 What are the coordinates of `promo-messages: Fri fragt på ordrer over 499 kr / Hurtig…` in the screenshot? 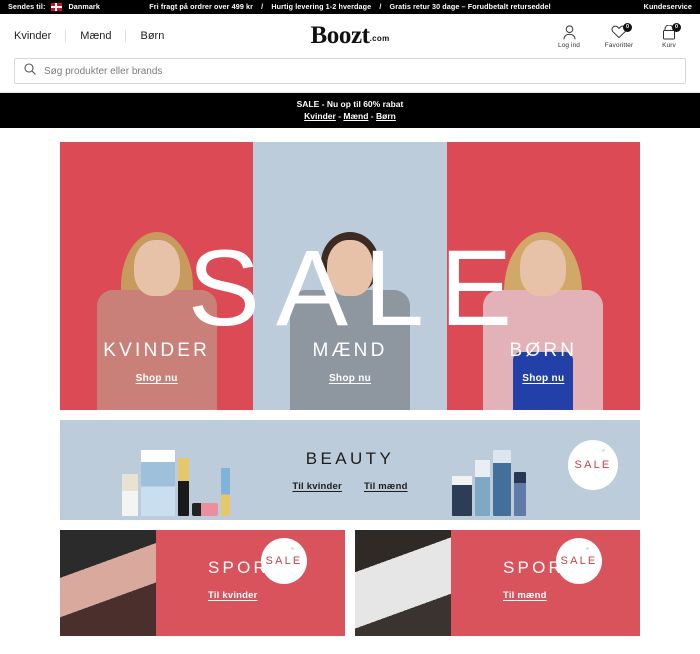 It's located at (350, 7).